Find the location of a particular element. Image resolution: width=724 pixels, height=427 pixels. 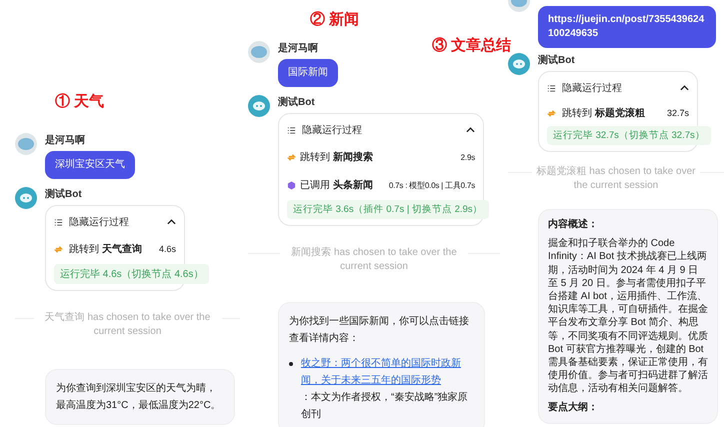

step-label: 跳转到 标题党滚粗 is located at coordinates (604, 113).